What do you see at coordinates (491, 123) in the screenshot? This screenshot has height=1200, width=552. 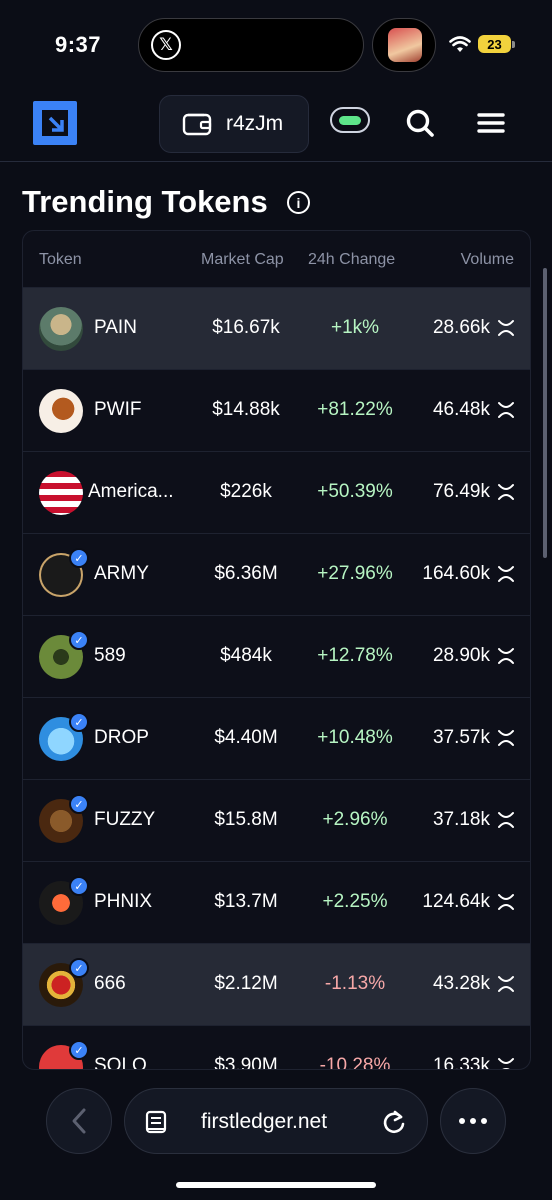 I see `menu-icon` at bounding box center [491, 123].